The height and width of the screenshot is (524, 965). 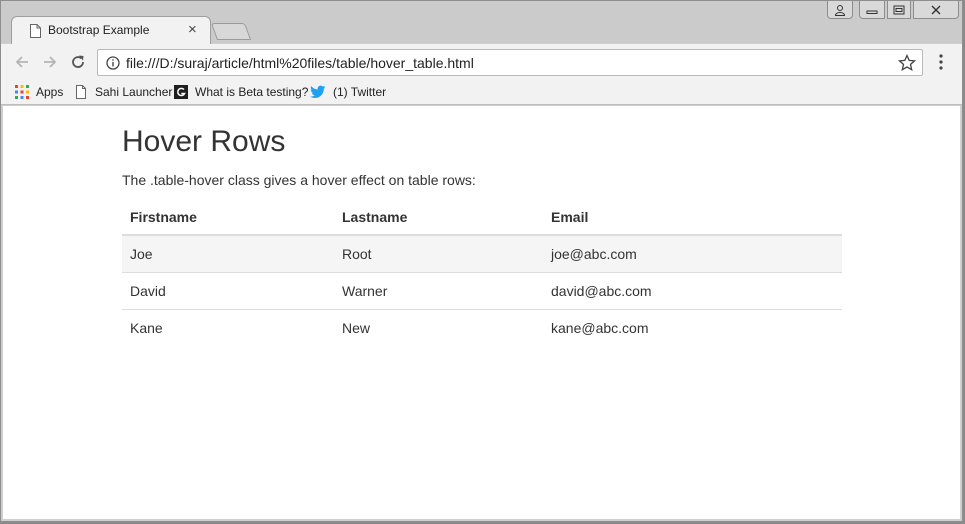 I want to click on tab-bootstrap-example: Bootstrap Example ×, so click(x=111, y=30).